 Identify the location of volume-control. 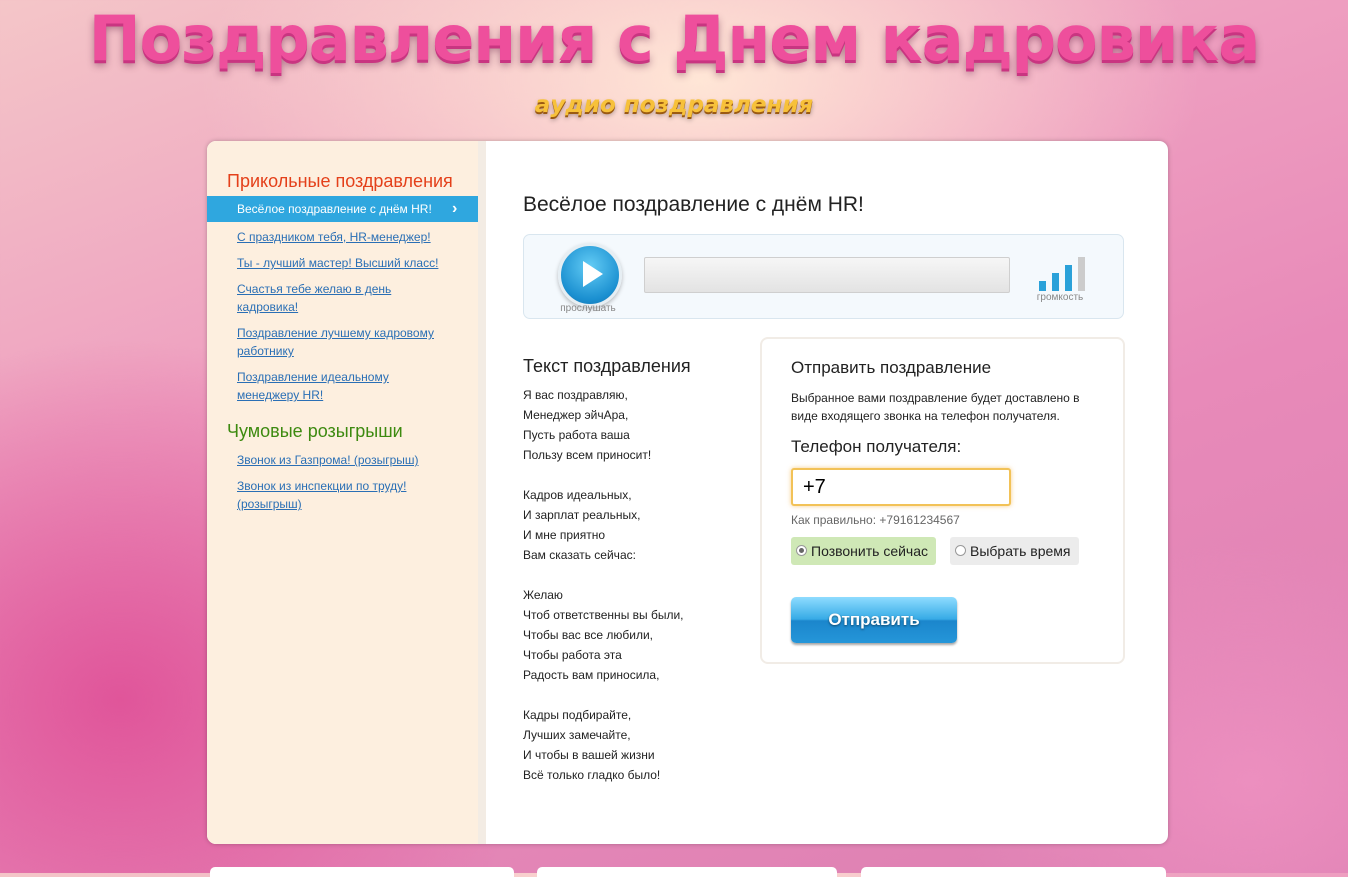
(1064, 274).